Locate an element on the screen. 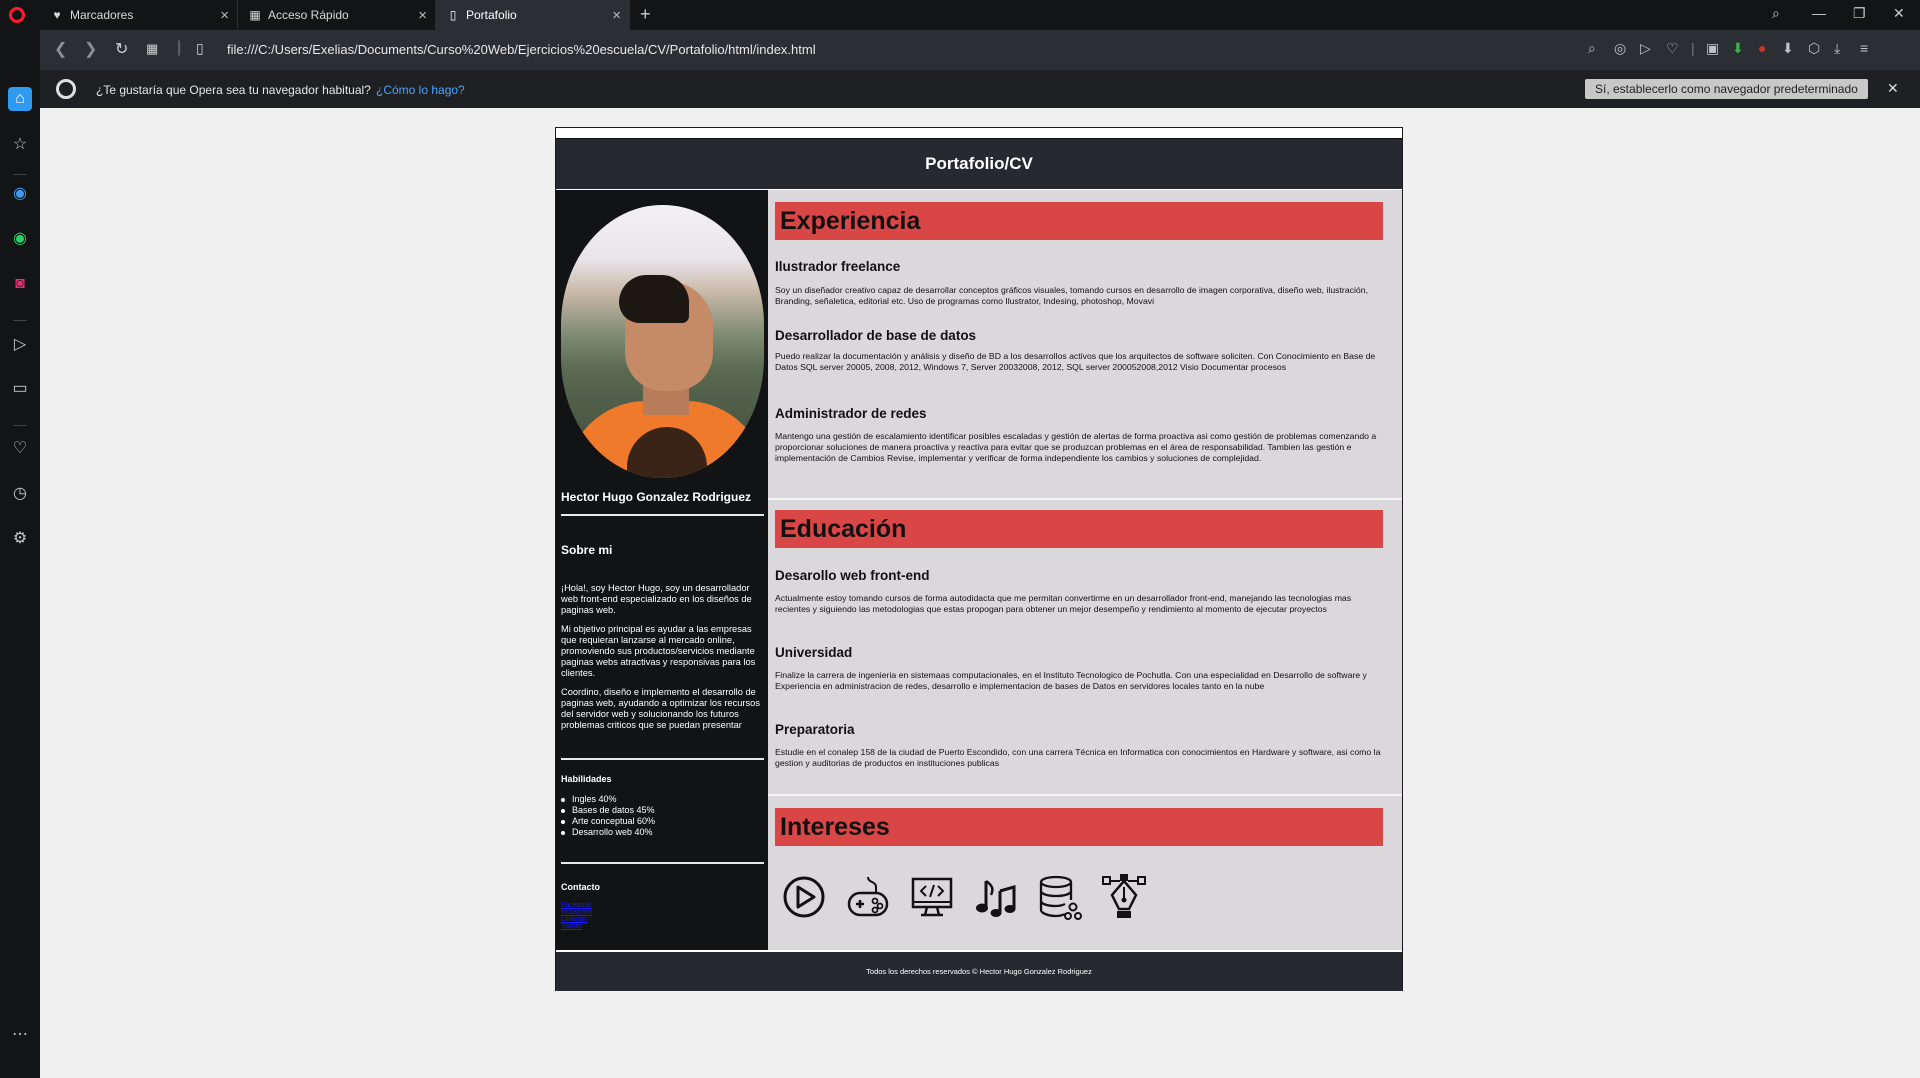 This screenshot has height=1078, width=1920. contact-link-facebook: Facebook is located at coordinates (576, 905).